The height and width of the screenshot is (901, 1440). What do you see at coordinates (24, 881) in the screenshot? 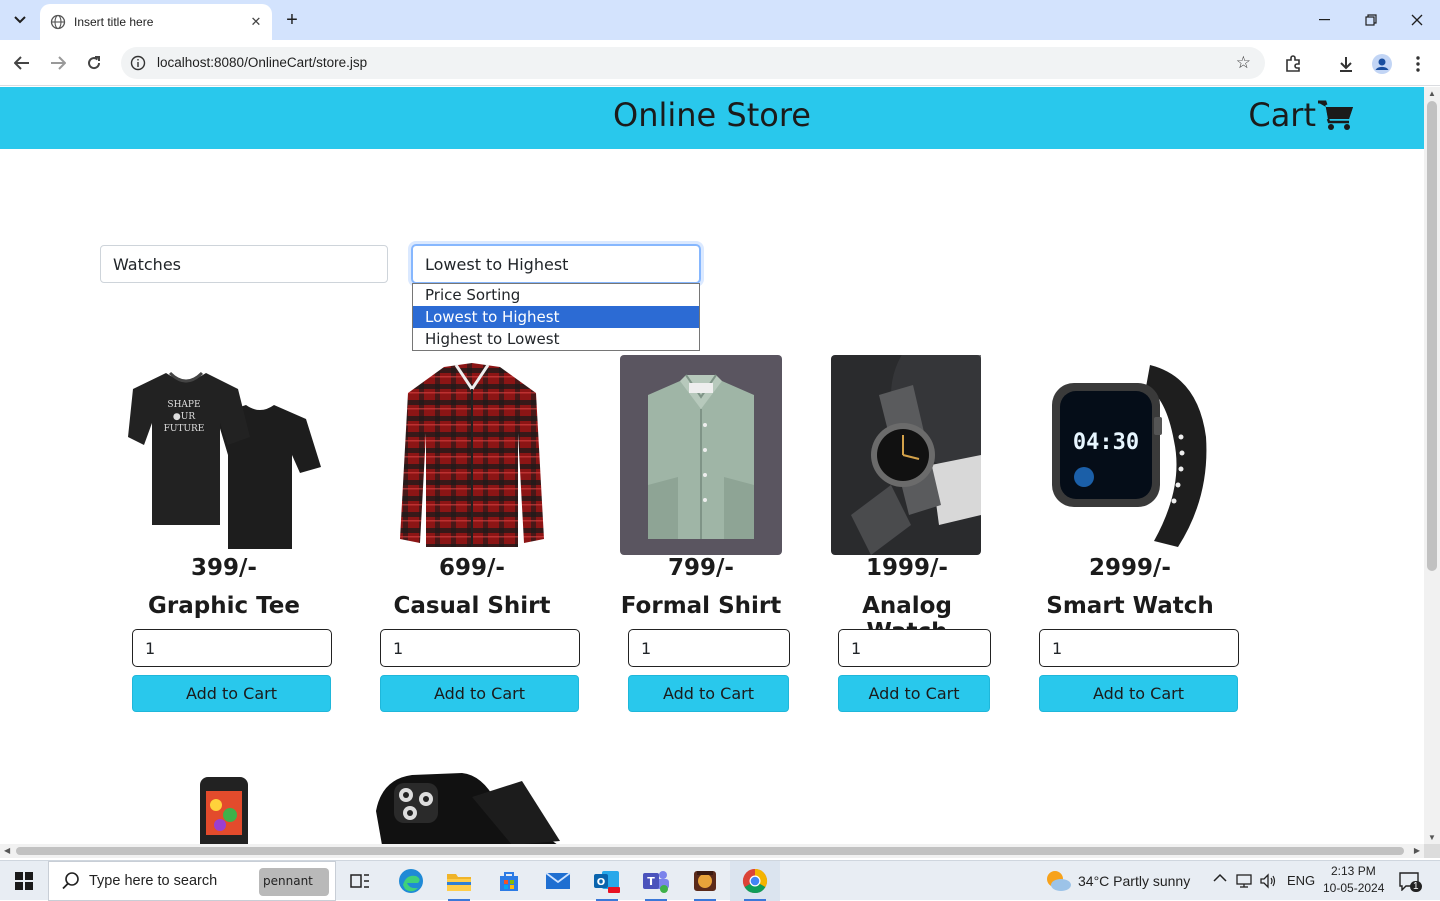
I see `windows-start-icon` at bounding box center [24, 881].